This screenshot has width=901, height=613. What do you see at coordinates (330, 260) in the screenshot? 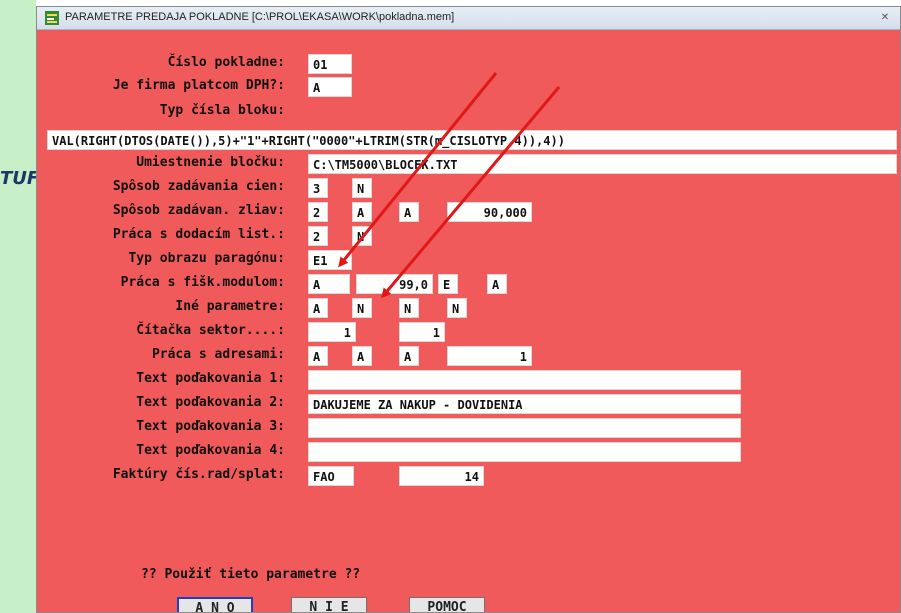
I see `typ-obrazu-field: E1` at bounding box center [330, 260].